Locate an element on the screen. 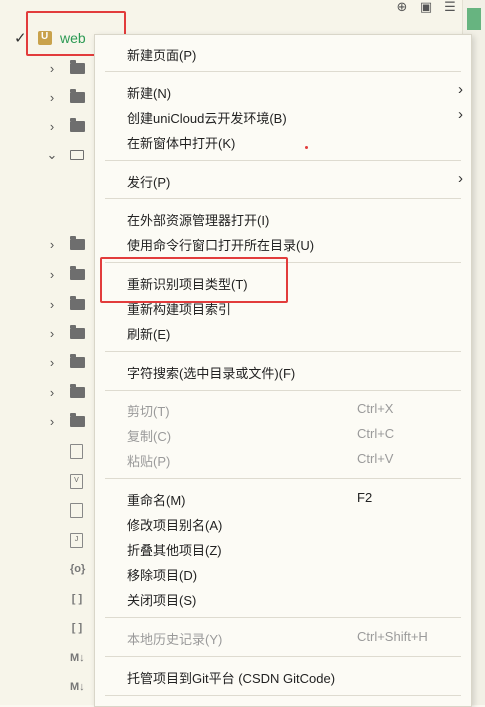 Image resolution: width=485 pixels, height=707 pixels. json-file-icon: {o} is located at coordinates (78, 568).